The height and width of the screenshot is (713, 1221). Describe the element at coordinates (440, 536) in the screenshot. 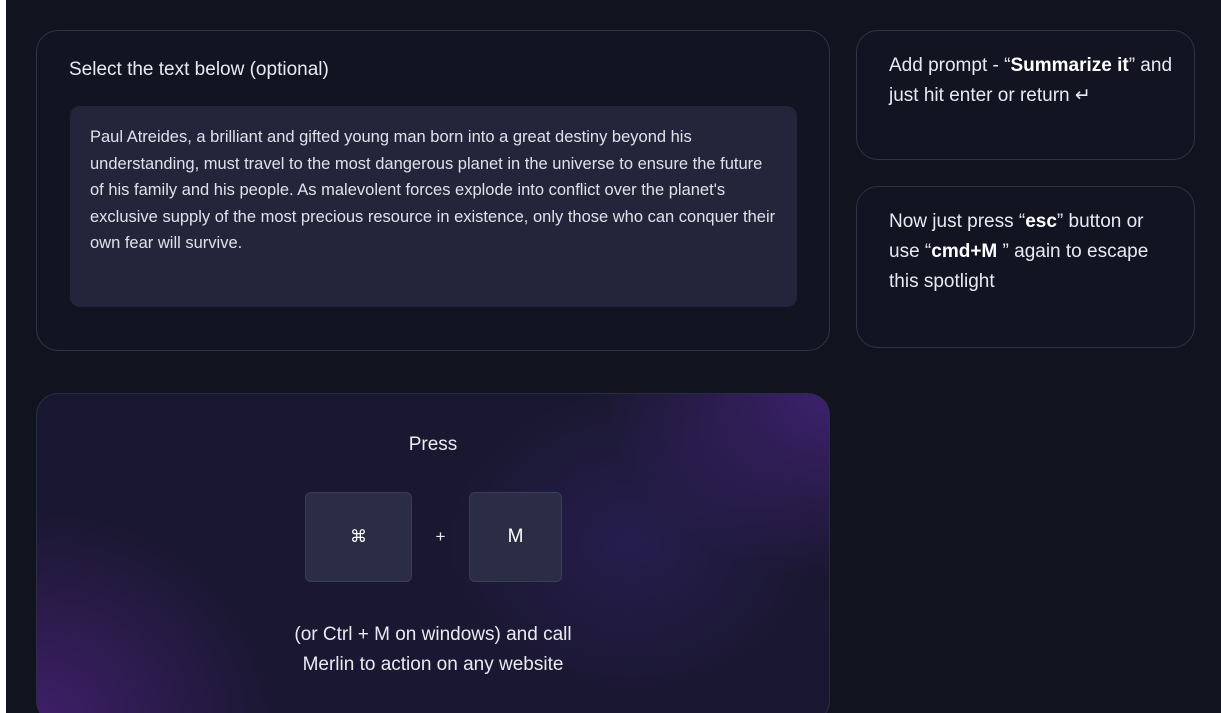

I see `plus-sign: +` at that location.